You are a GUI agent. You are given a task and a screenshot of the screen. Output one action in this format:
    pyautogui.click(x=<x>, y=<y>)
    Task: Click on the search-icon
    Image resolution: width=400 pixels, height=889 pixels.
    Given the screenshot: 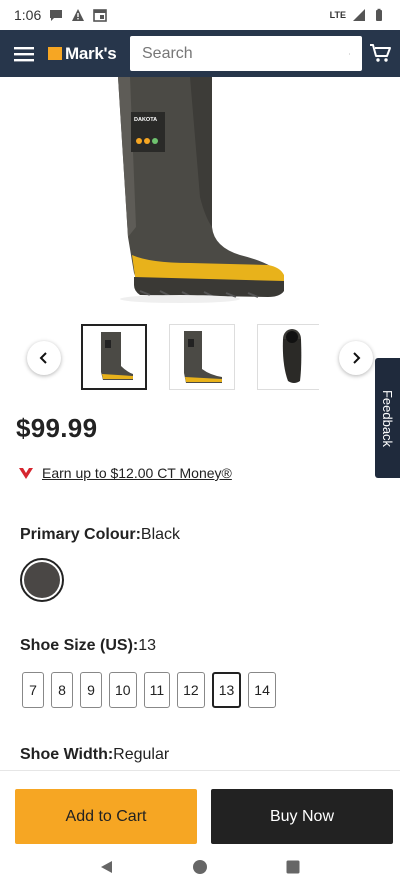 What is the action you would take?
    pyautogui.click(x=349, y=54)
    